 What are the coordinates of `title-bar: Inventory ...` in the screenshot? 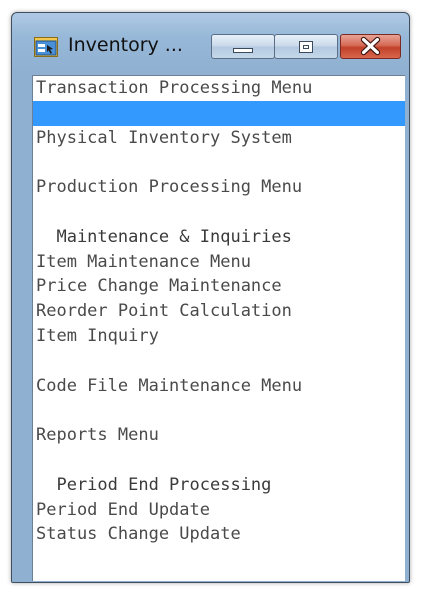 It's located at (210, 44).